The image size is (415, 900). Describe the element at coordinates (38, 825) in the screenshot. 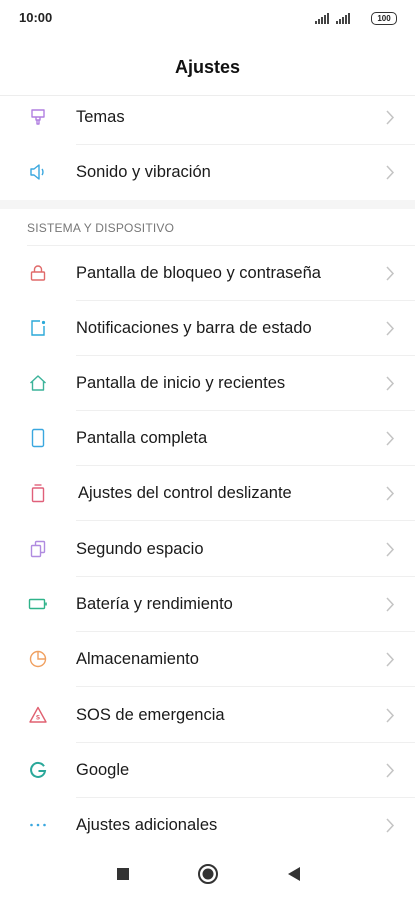

I see `more-icon` at that location.